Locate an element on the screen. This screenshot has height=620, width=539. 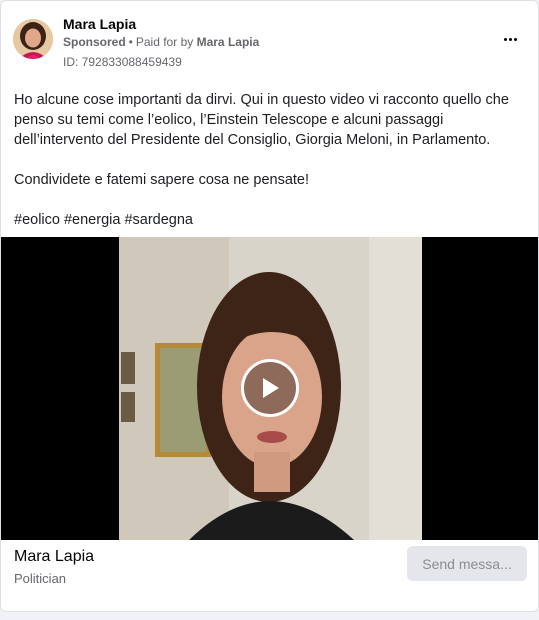
page-category: Politician is located at coordinates (40, 578).